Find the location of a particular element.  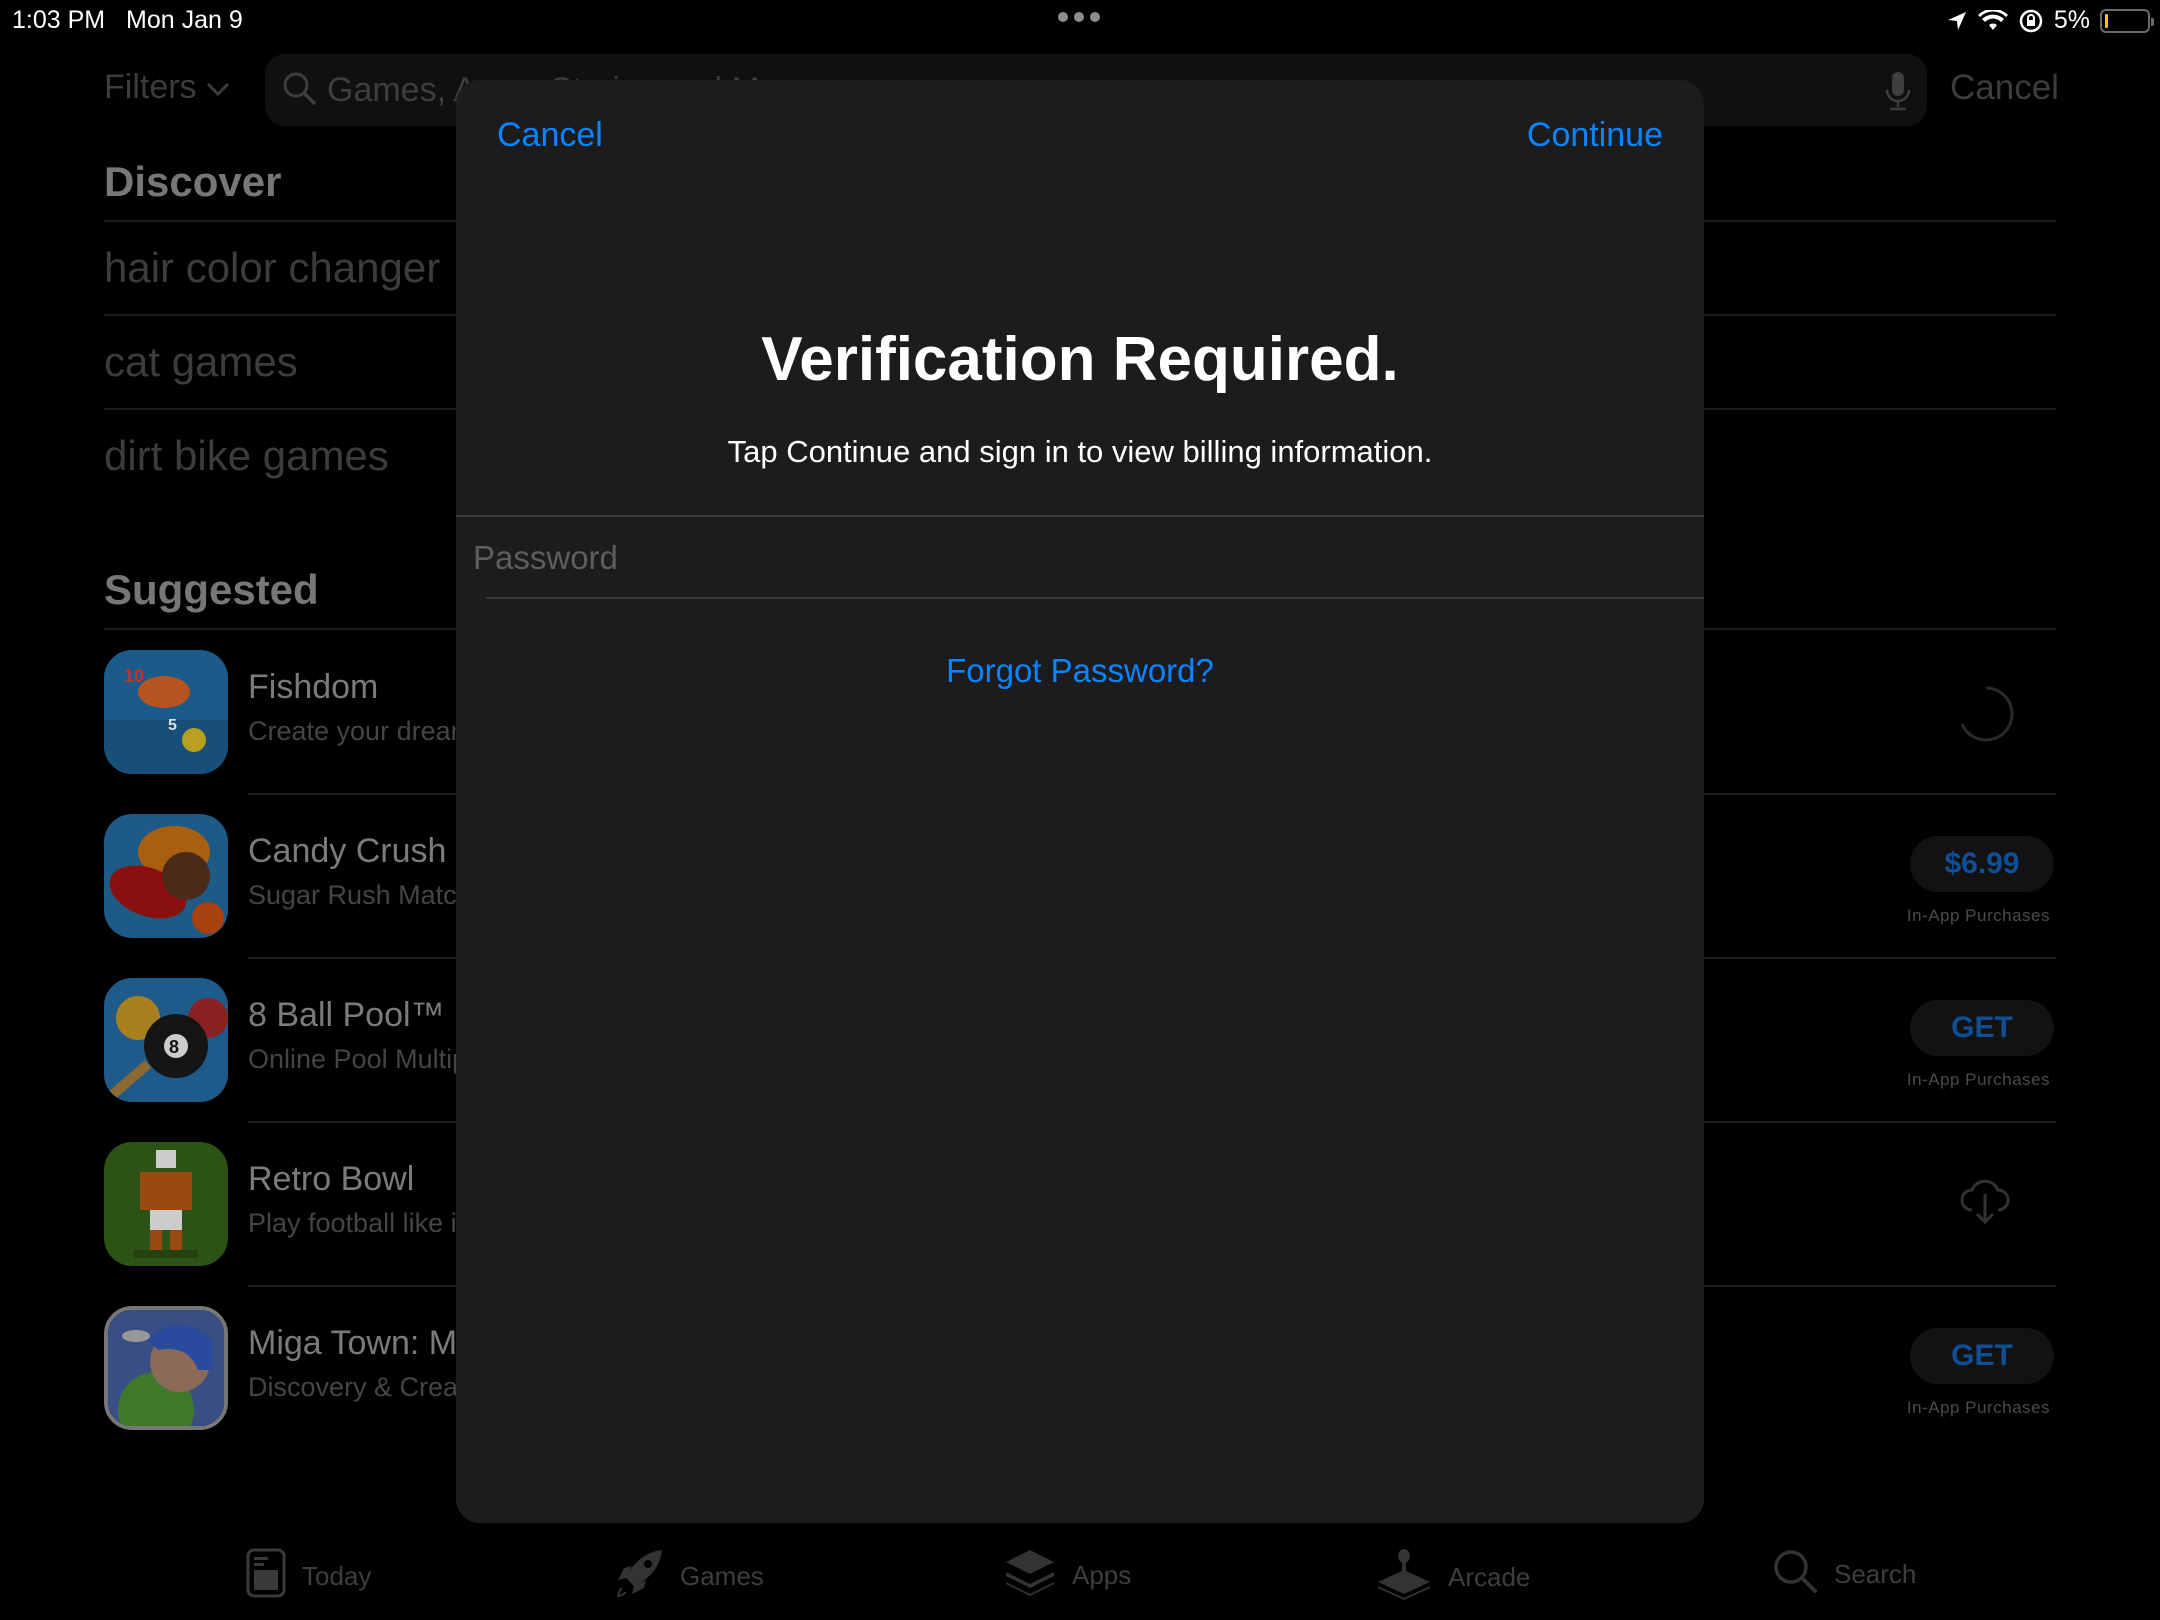

tab-arcade: Arcade is located at coordinates (1453, 1577).